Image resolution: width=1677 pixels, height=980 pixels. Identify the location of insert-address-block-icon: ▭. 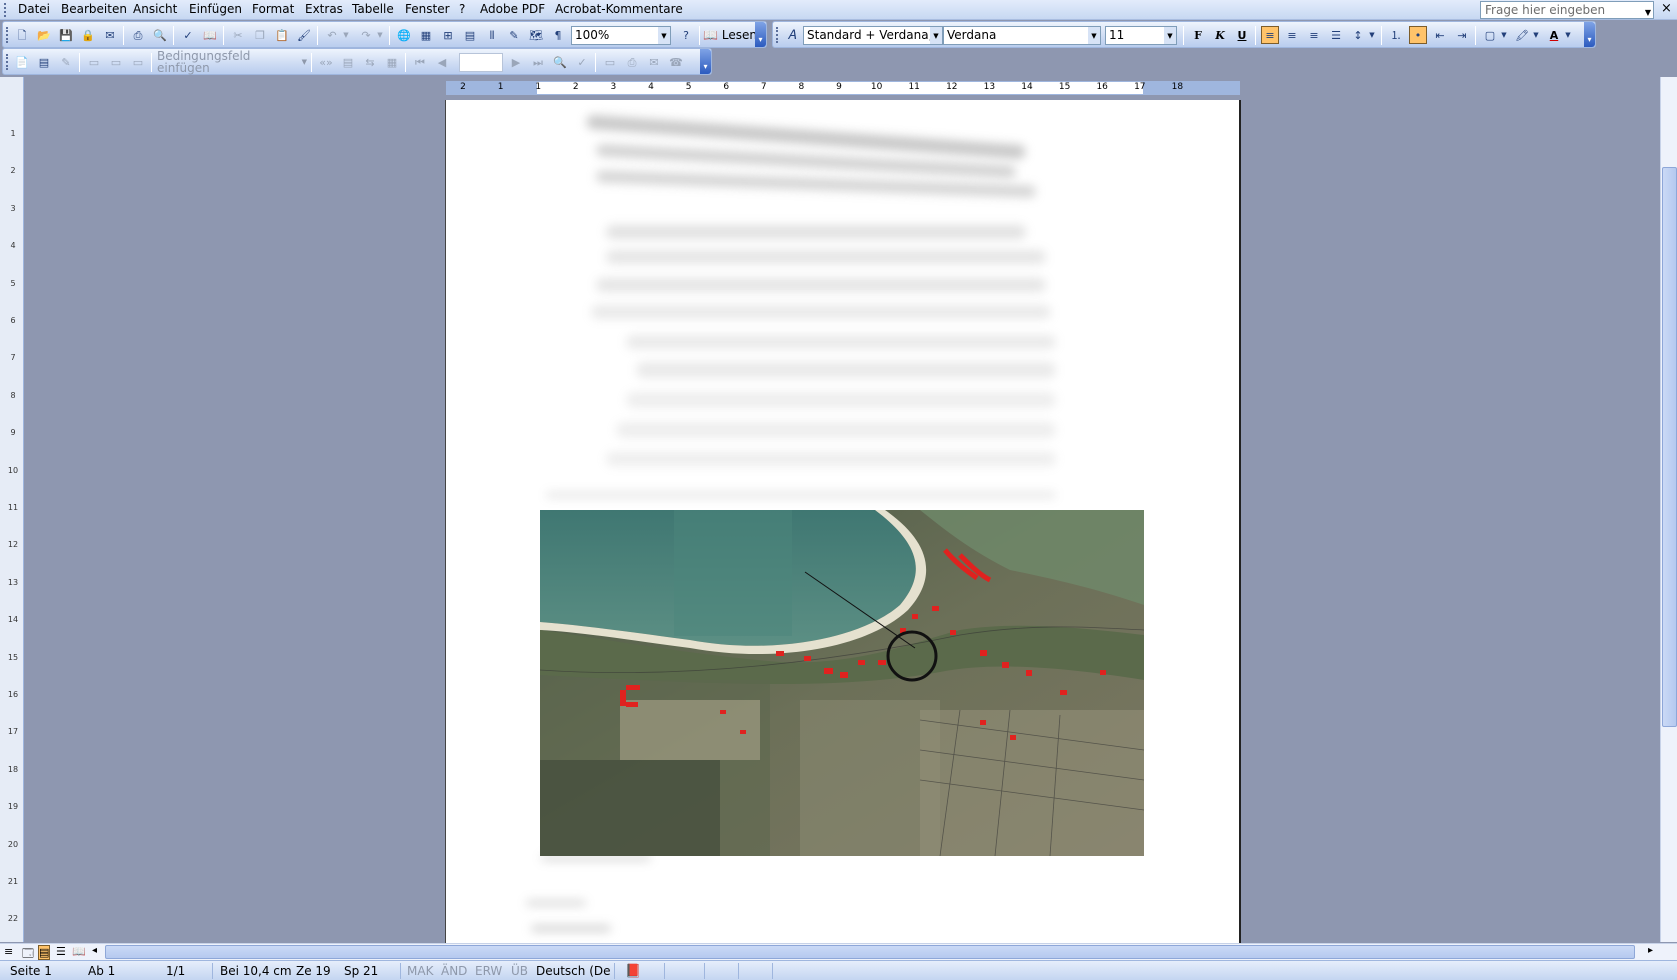
(94, 62).